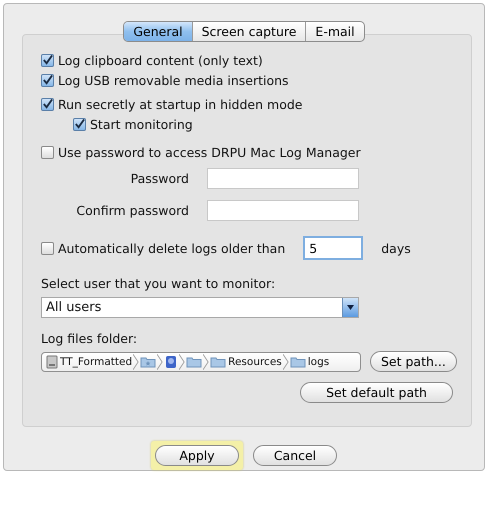  I want to click on tab: General, so click(158, 31).